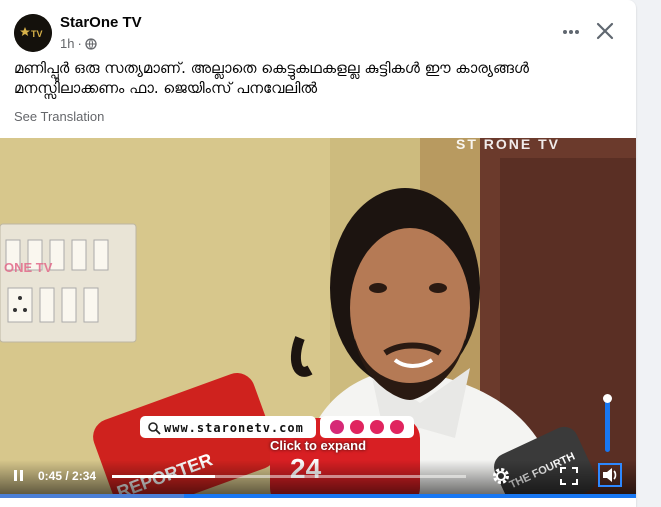 The height and width of the screenshot is (507, 661). I want to click on current-time: 0:45, so click(50, 476).